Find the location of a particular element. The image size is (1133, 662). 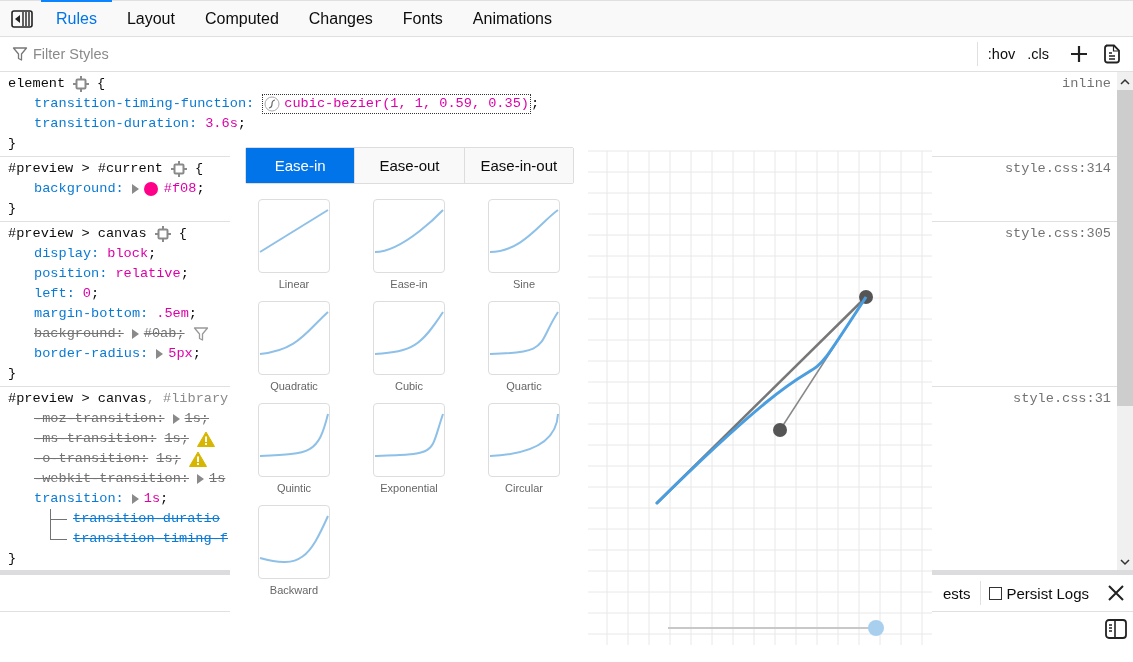

property-name: transition: is located at coordinates (79, 499).